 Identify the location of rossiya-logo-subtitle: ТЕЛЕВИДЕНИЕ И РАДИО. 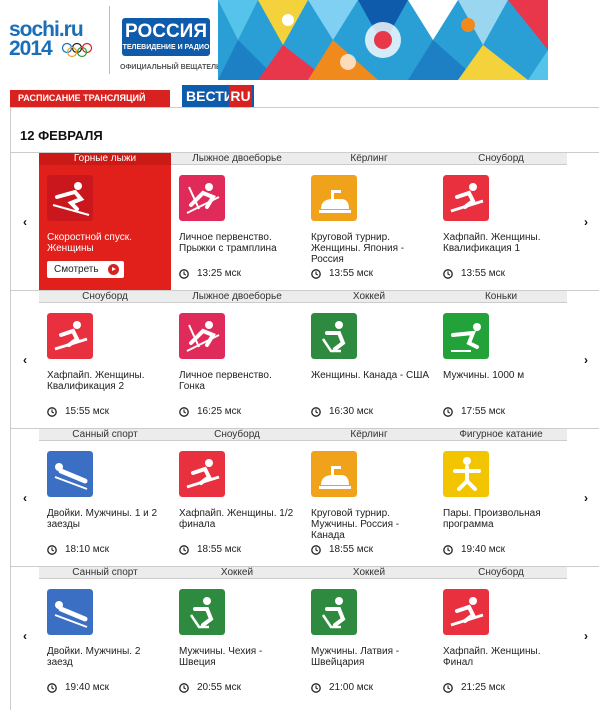
(166, 47).